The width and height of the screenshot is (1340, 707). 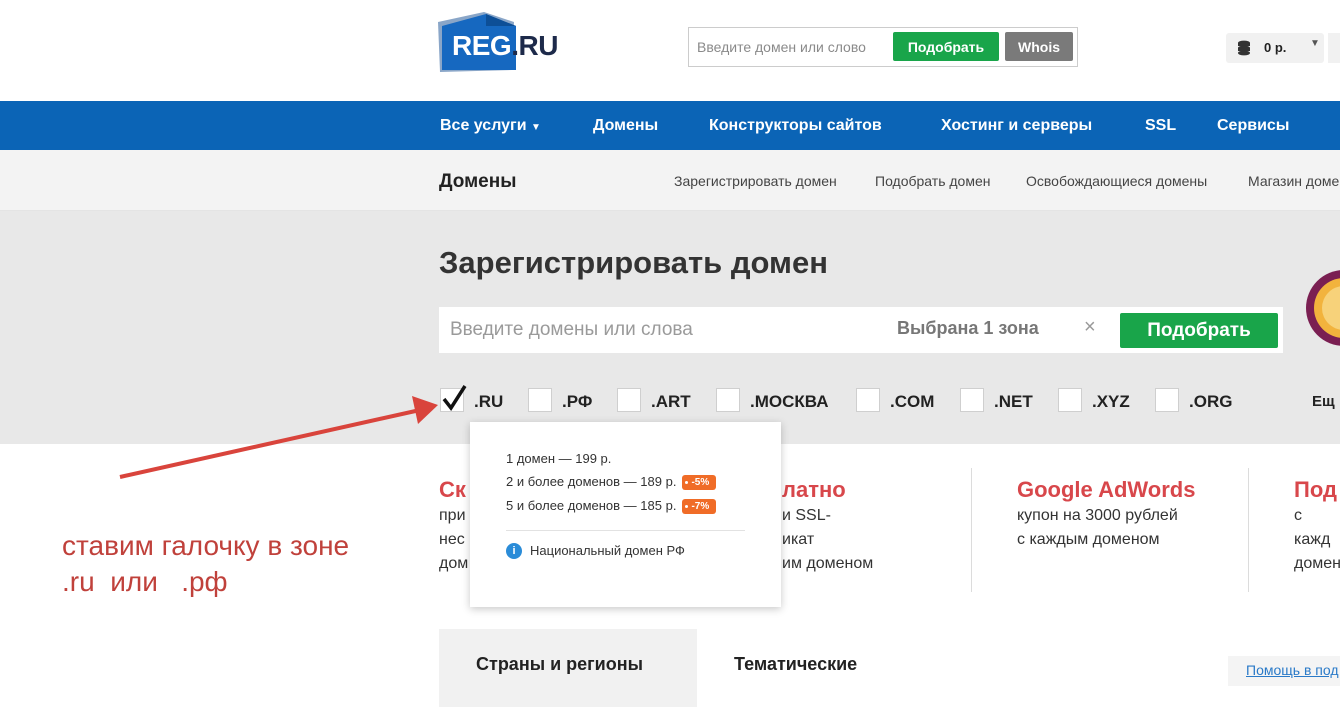 I want to click on promo-block-4: Под с кажд домен, so click(x=1317, y=526).